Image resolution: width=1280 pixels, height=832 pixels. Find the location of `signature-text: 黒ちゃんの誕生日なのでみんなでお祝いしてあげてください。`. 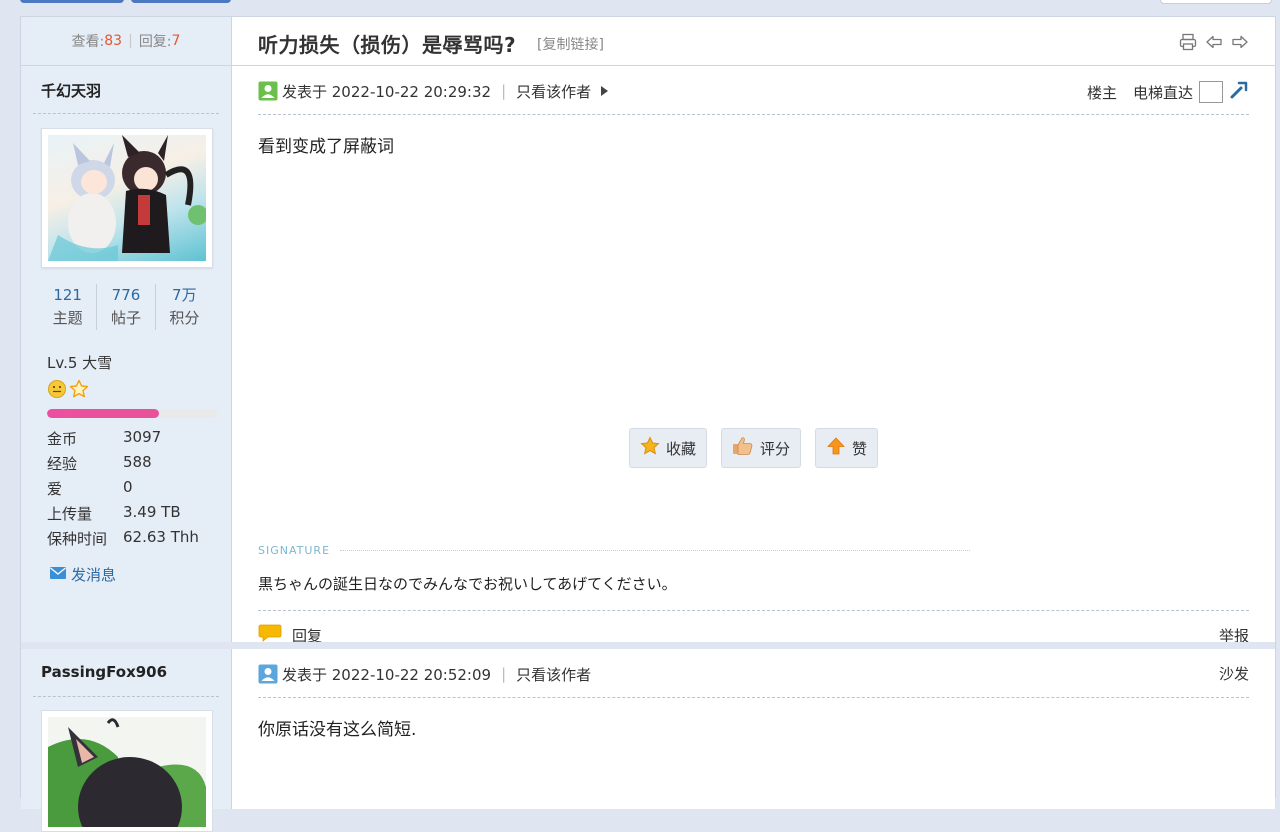

signature-text: 黒ちゃんの誕生日なのでみんなでお祝いしてあげてください。 is located at coordinates (467, 584).